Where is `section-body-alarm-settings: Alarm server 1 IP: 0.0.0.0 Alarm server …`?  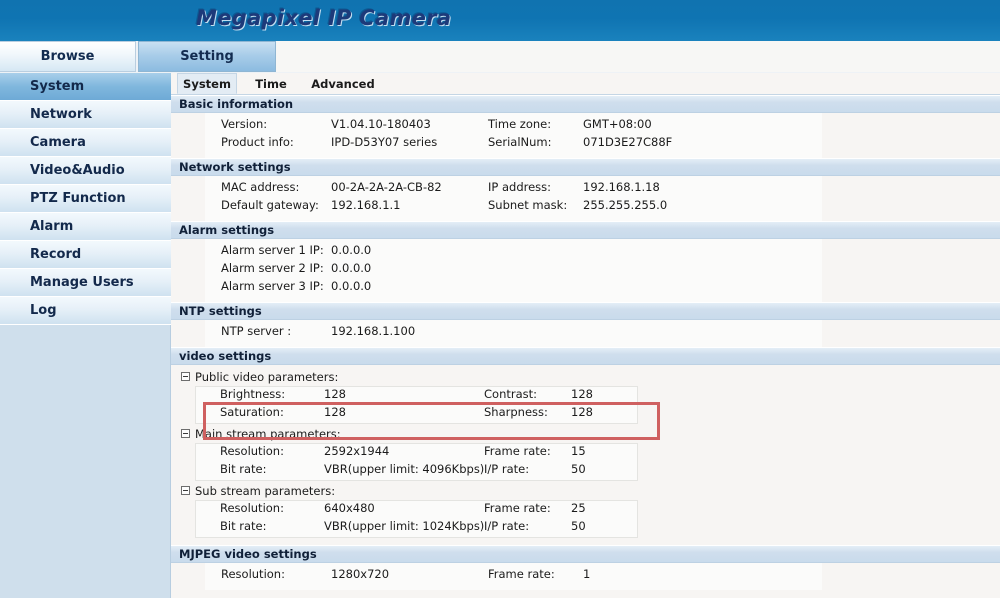
section-body-alarm-settings: Alarm server 1 IP: 0.0.0.0 Alarm server … is located at coordinates (585, 270).